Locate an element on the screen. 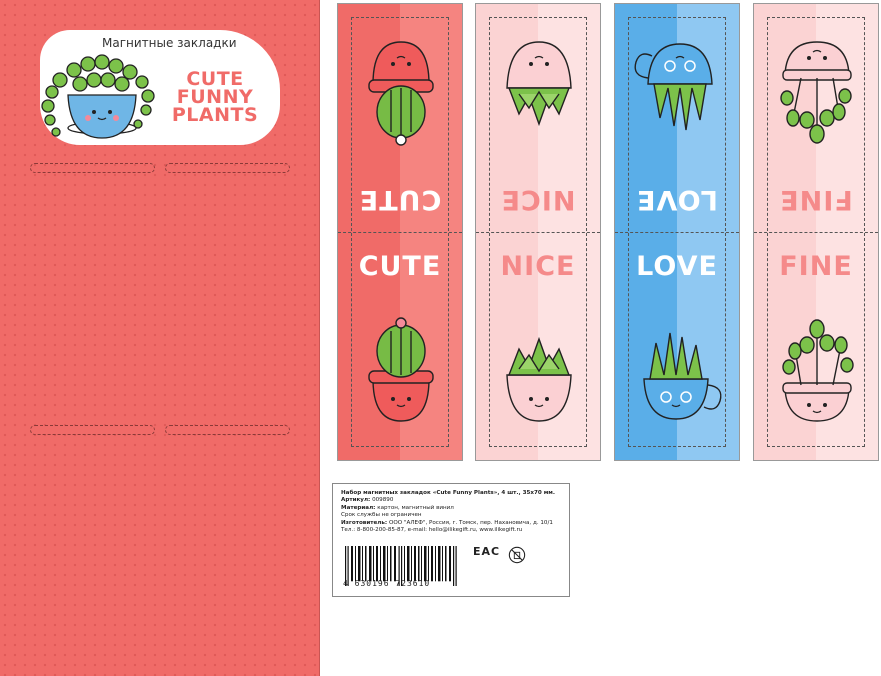 The image size is (881, 676). eac-mark: EAC is located at coordinates (487, 551).